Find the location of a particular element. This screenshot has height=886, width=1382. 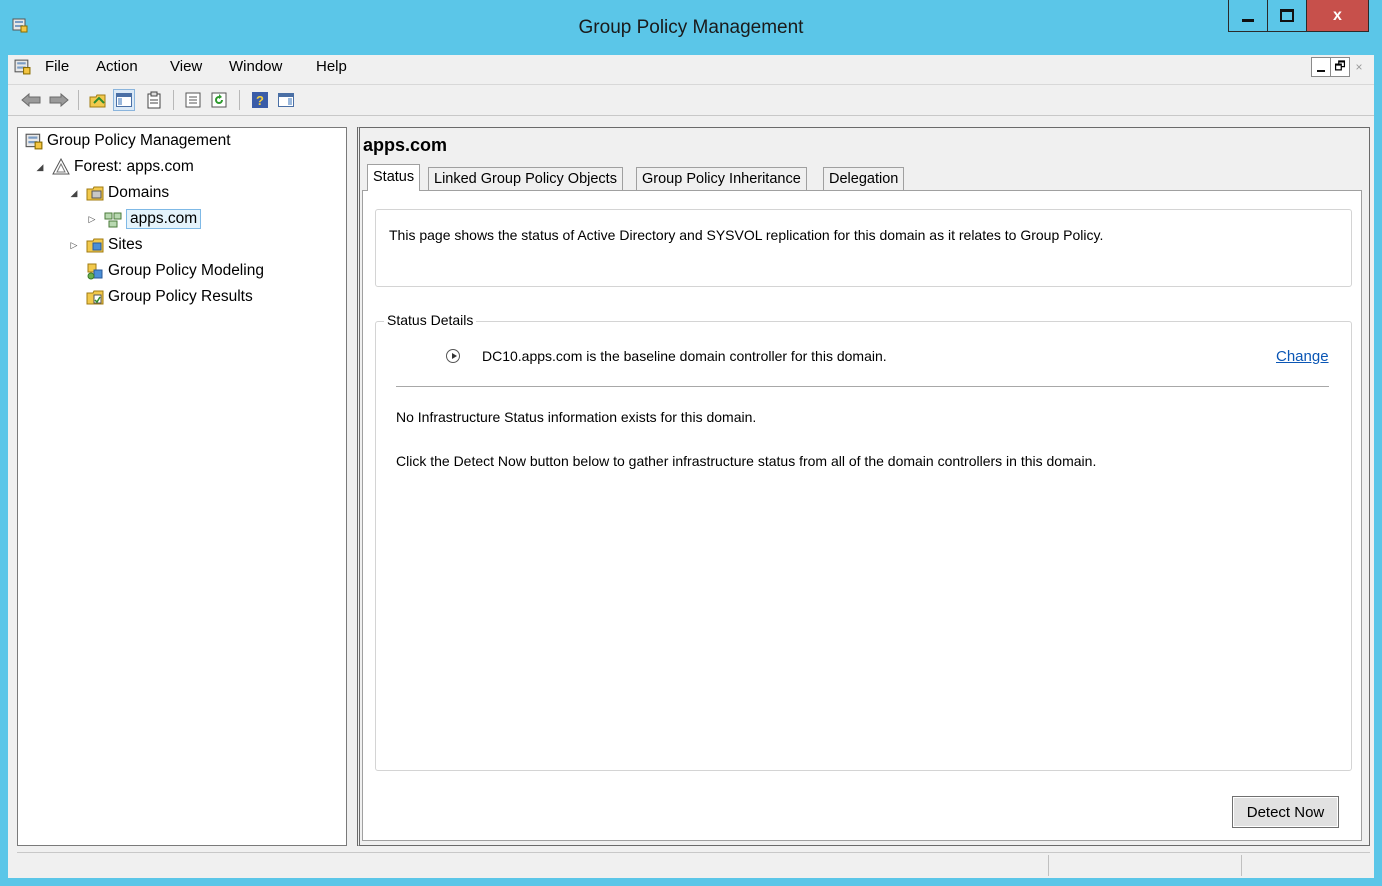

tree-item-group-policy-results: Group Policy Results is located at coordinates (169, 297).